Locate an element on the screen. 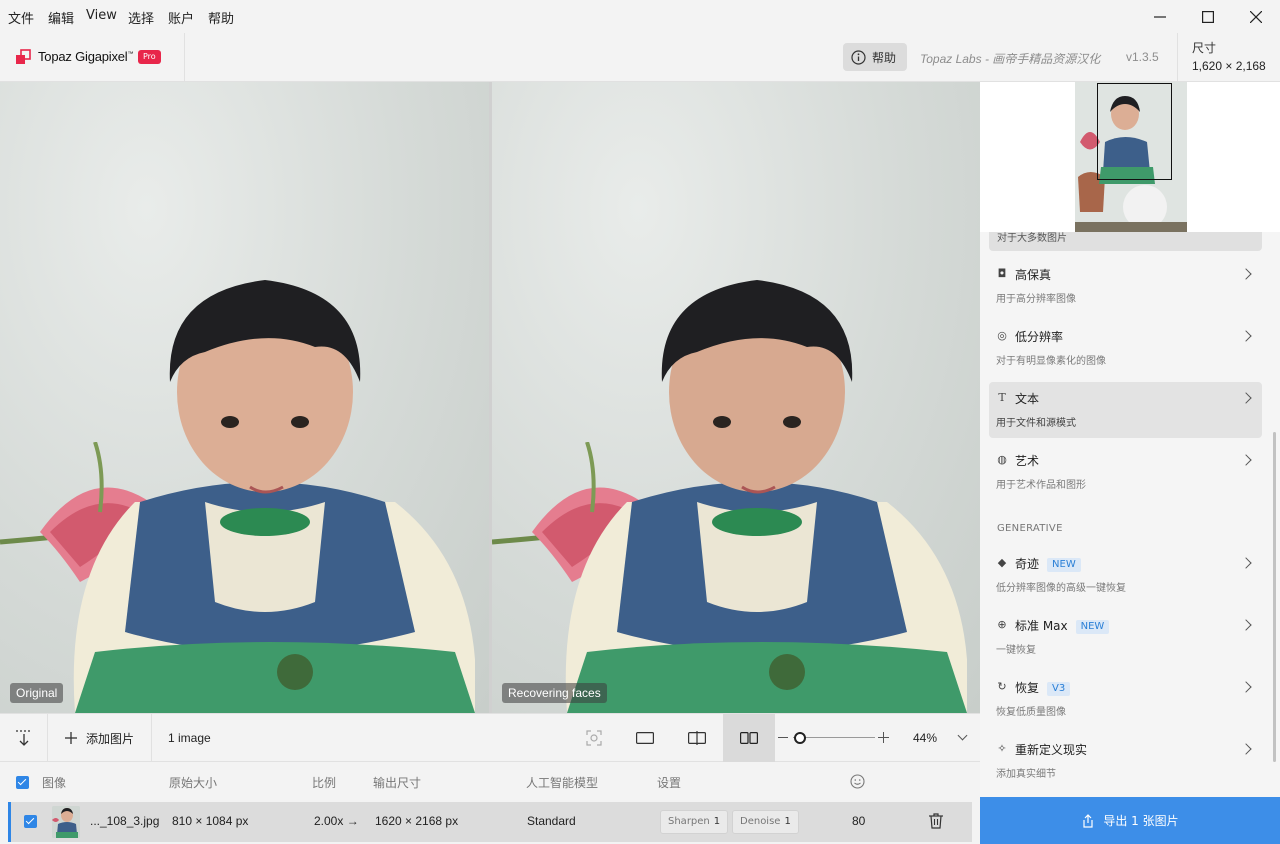 Image resolution: width=1280 pixels, height=844 pixels. text-icon: T is located at coordinates (1002, 397).